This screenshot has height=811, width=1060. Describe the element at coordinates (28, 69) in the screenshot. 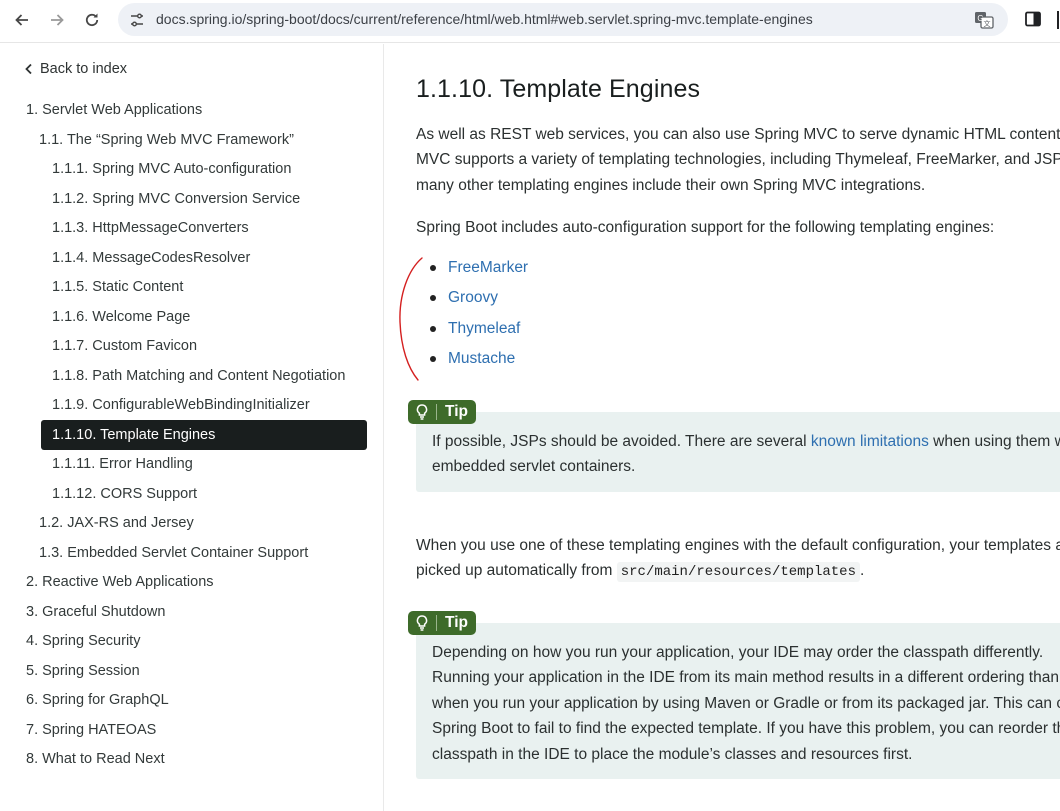

I see `chevron-left-icon` at that location.